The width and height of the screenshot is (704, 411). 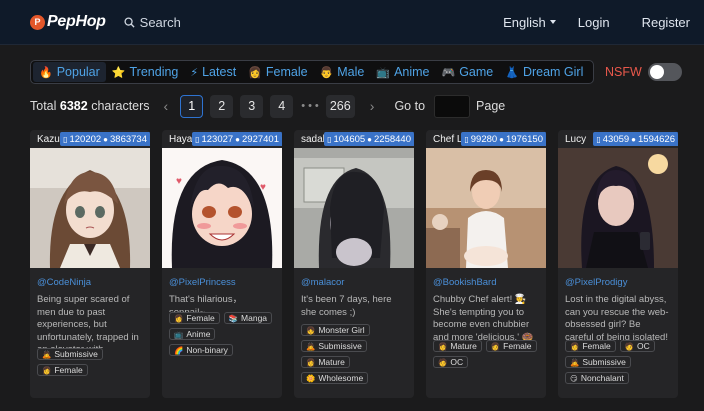 What do you see at coordinates (154, 72) in the screenshot?
I see `tab-label: Trending` at bounding box center [154, 72].